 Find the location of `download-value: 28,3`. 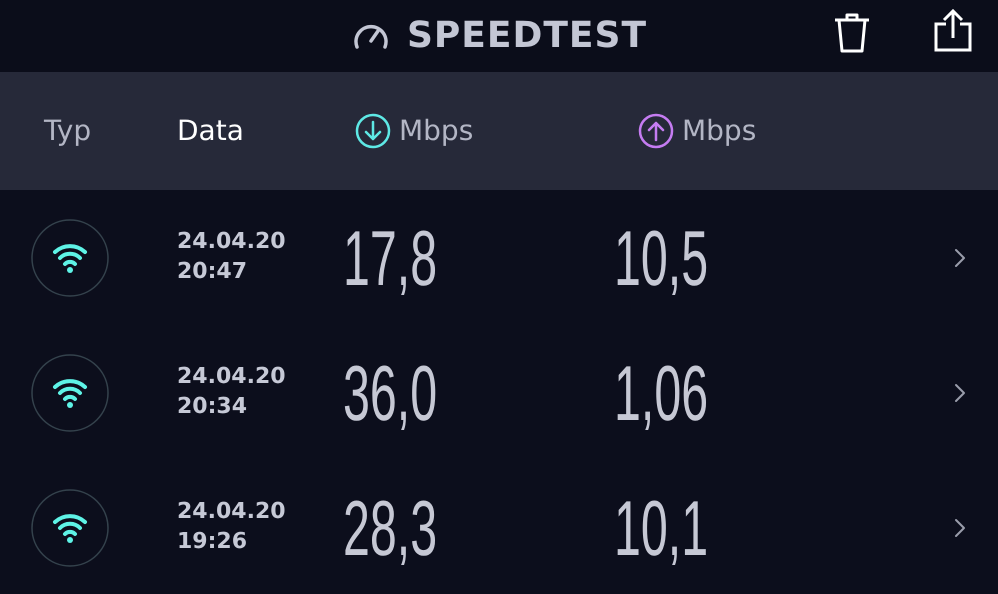

download-value: 28,3 is located at coordinates (390, 527).